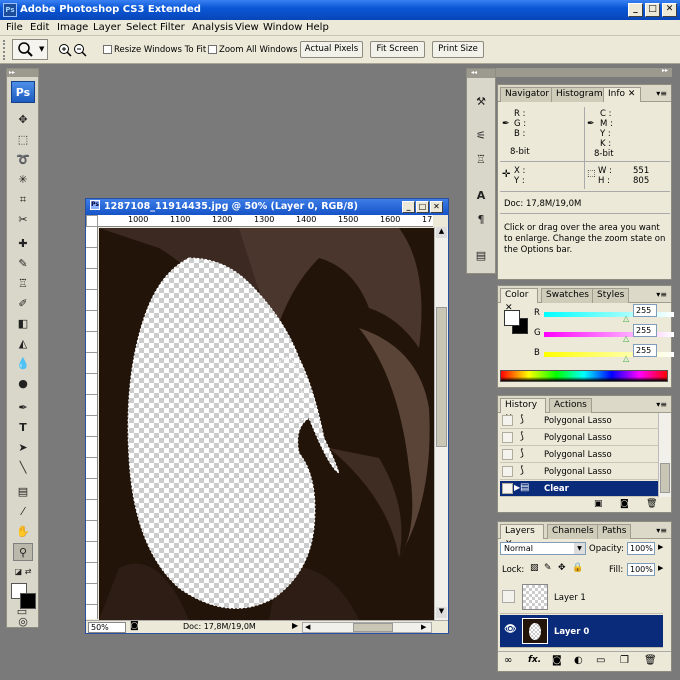  I want to click on hand-tool-icon: ✋, so click(23, 532).